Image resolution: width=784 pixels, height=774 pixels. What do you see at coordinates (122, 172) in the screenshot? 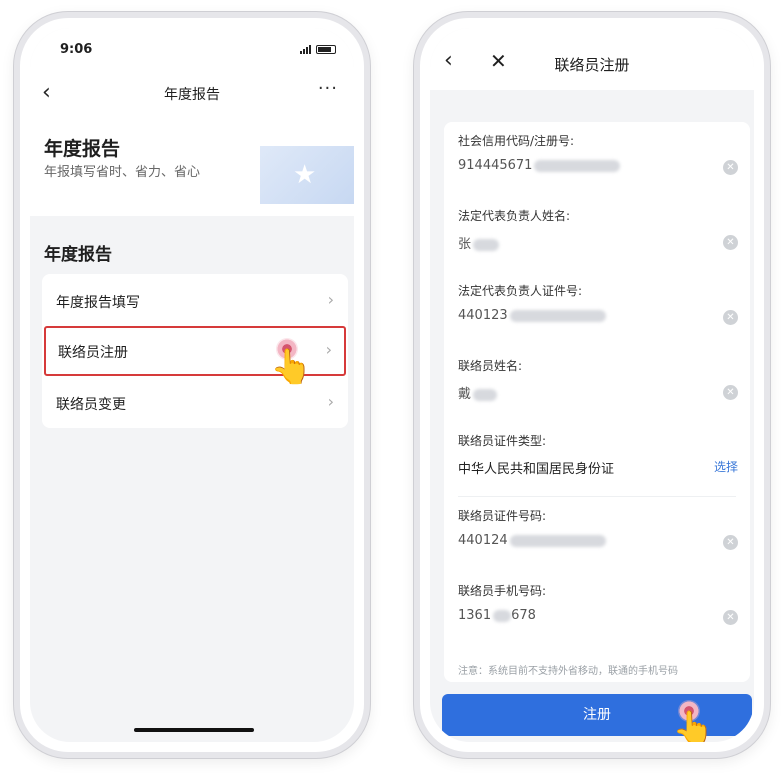
I see `hero-subtitle: 年报填写省时、省力、省心` at bounding box center [122, 172].